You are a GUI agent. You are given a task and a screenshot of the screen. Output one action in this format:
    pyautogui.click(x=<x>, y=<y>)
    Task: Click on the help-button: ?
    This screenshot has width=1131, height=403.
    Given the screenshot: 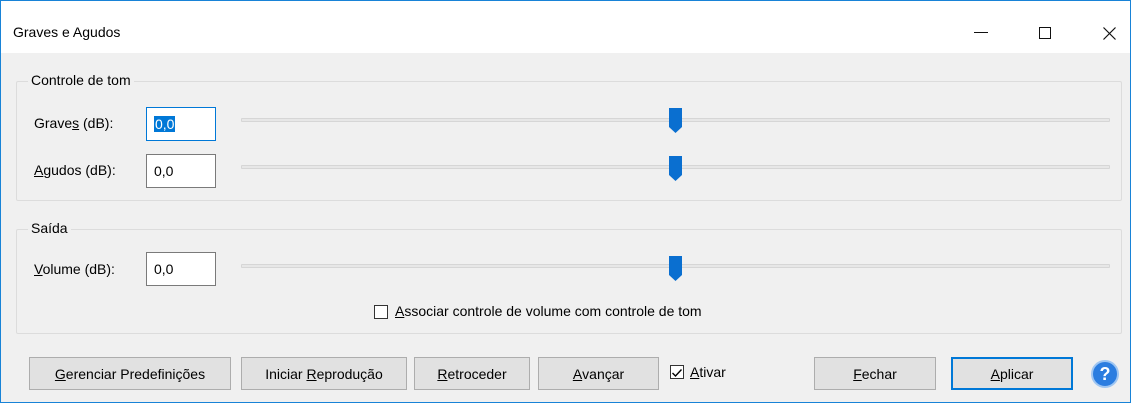 What is the action you would take?
    pyautogui.click(x=1105, y=374)
    